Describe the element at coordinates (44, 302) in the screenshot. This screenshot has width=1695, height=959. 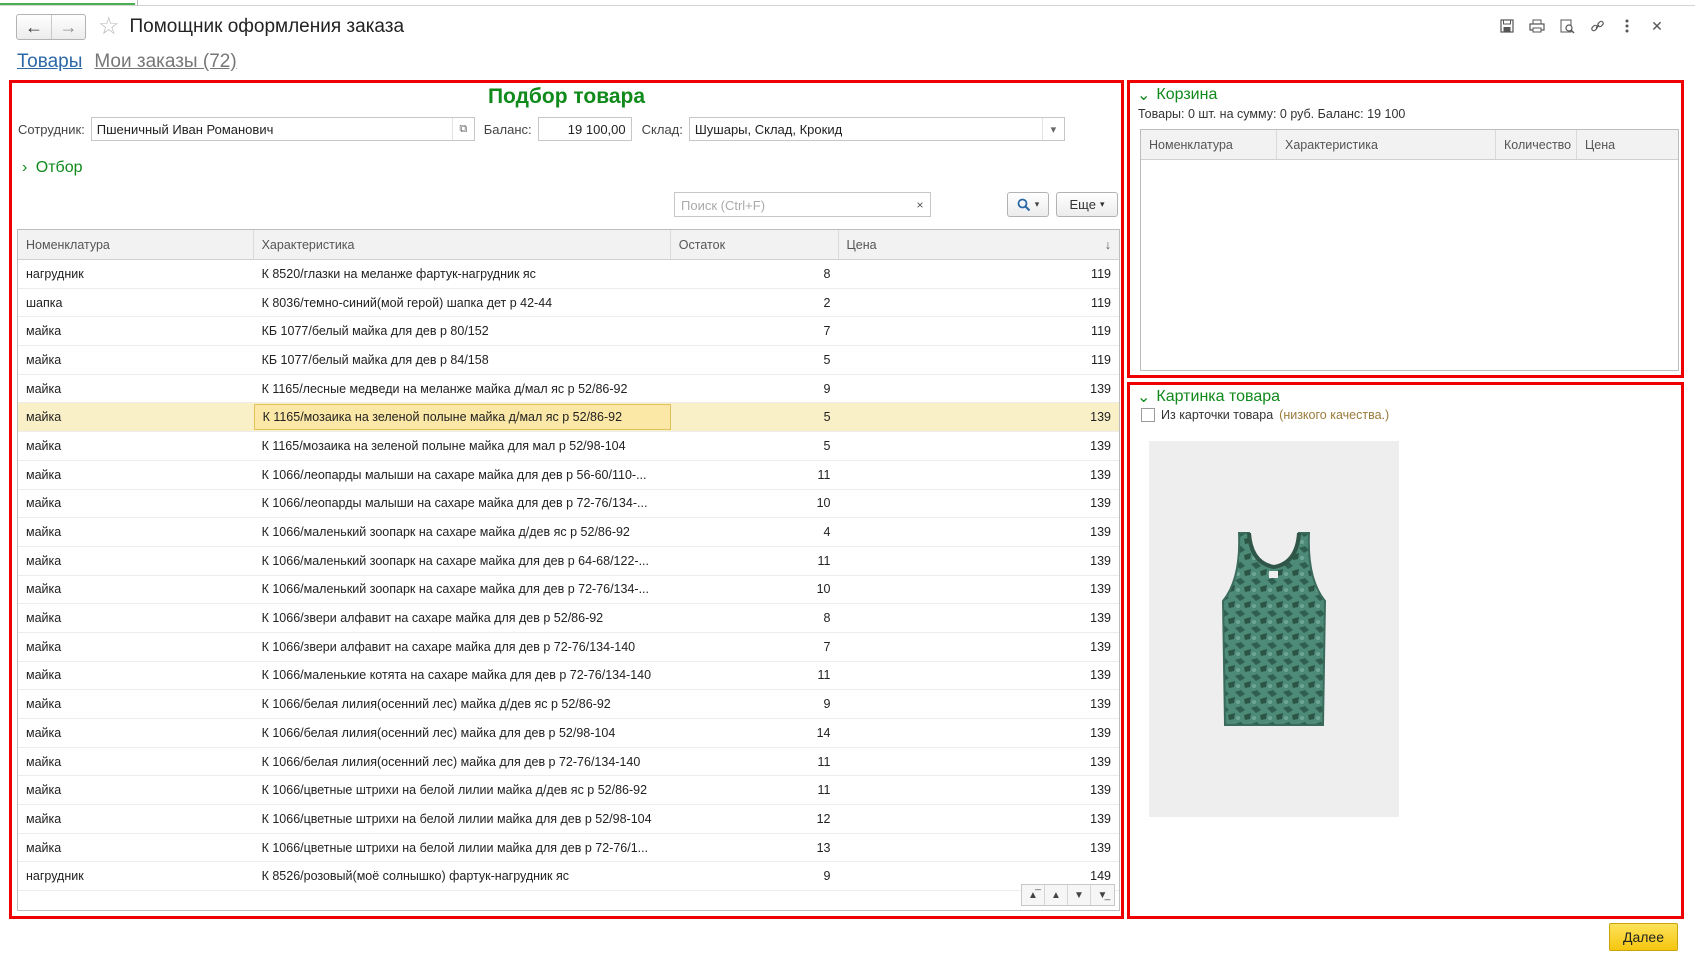
I see `cell-nomenclature: шапка` at that location.